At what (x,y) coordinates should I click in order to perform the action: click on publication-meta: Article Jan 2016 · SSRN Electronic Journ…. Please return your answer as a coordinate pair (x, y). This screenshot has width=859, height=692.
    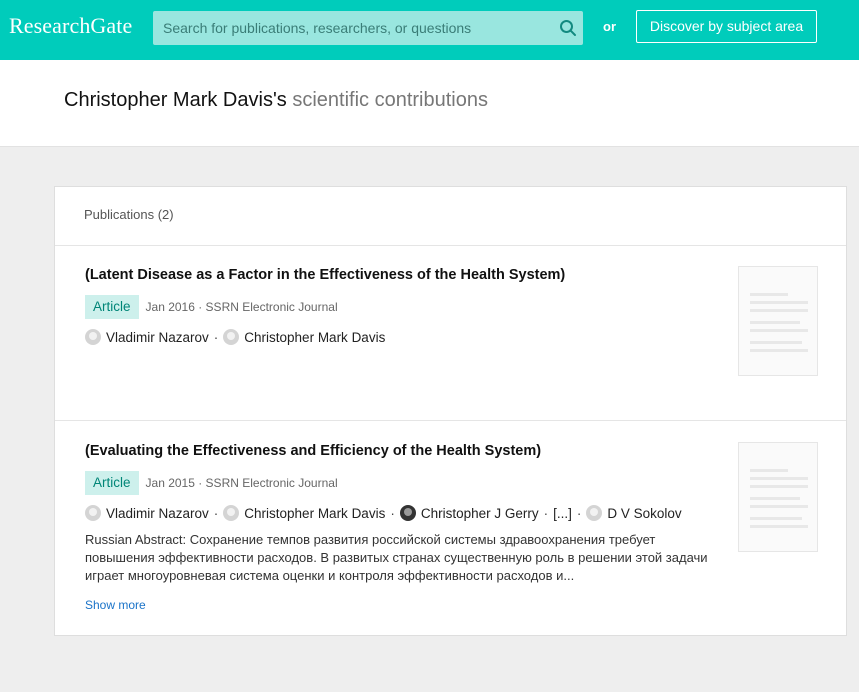
    Looking at the image, I should click on (435, 307).